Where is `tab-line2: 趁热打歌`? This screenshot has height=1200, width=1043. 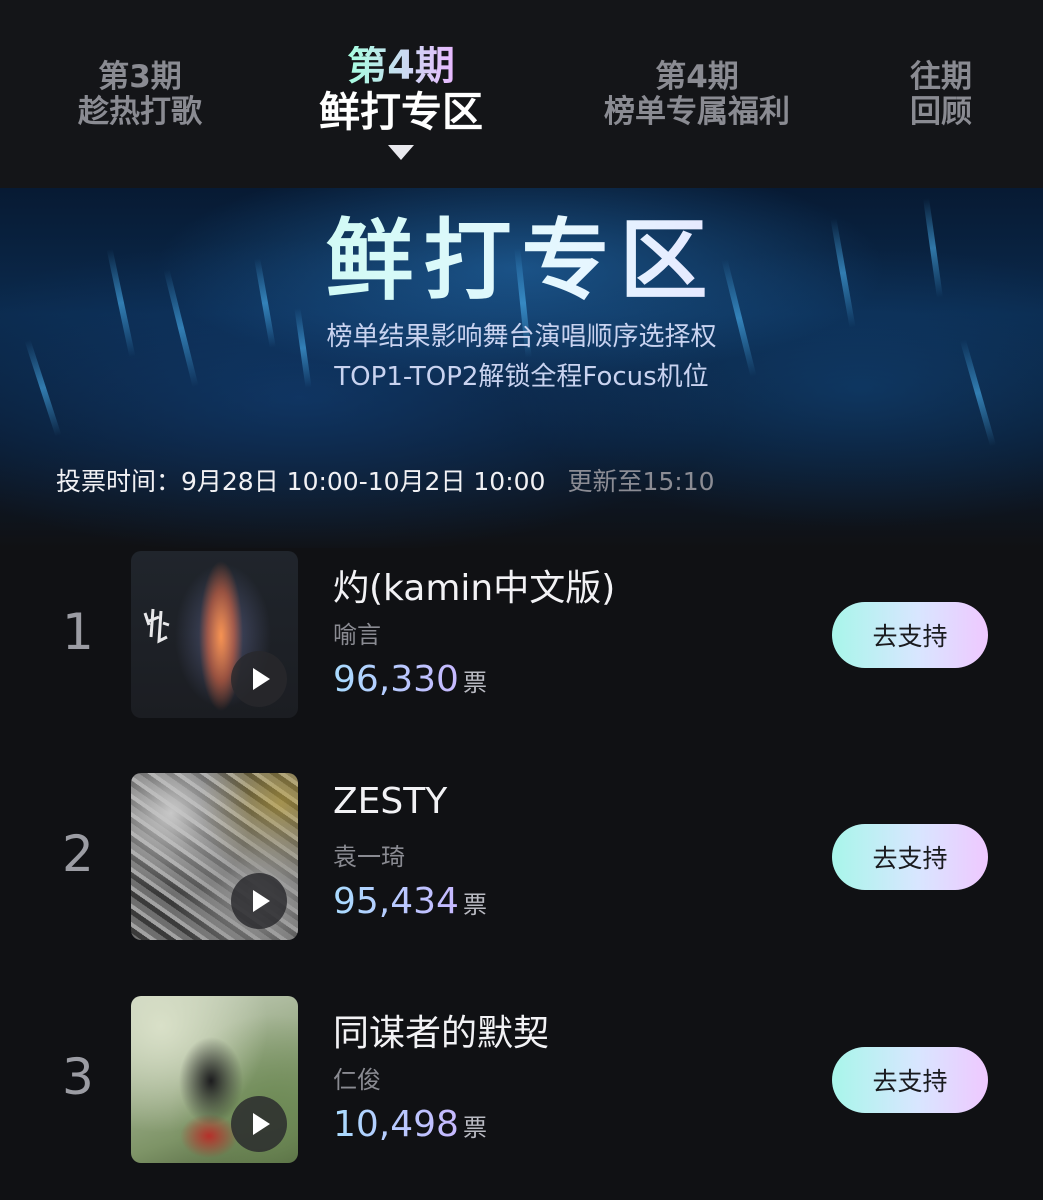 tab-line2: 趁热打歌 is located at coordinates (140, 112).